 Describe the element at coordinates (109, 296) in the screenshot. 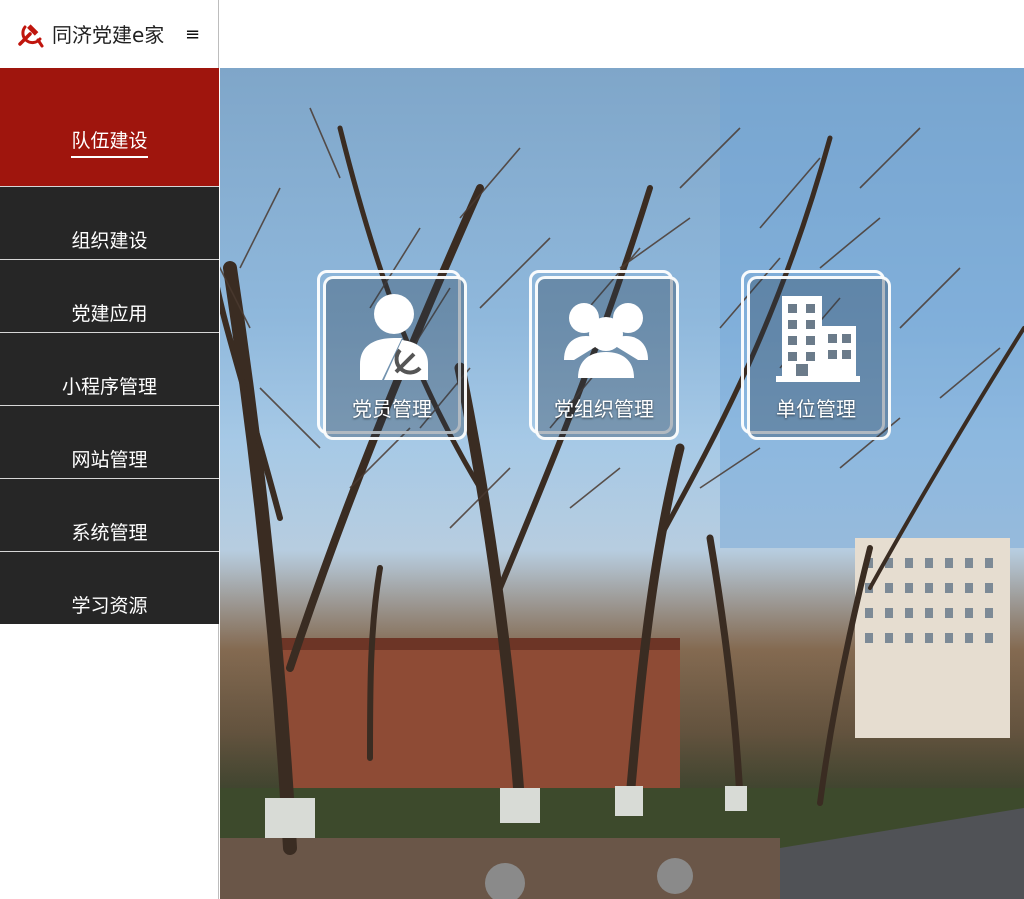

I see `sidebar-item-party-apps: 党建应用` at that location.